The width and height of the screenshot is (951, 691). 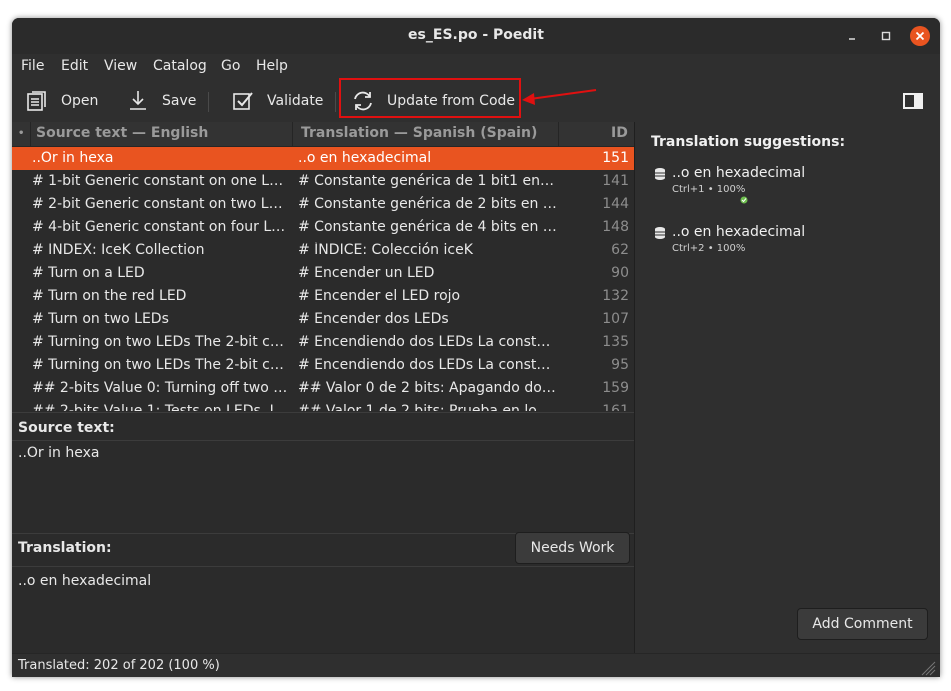 What do you see at coordinates (379, 296) in the screenshot?
I see `row-translation: # Encender el LED rojo` at bounding box center [379, 296].